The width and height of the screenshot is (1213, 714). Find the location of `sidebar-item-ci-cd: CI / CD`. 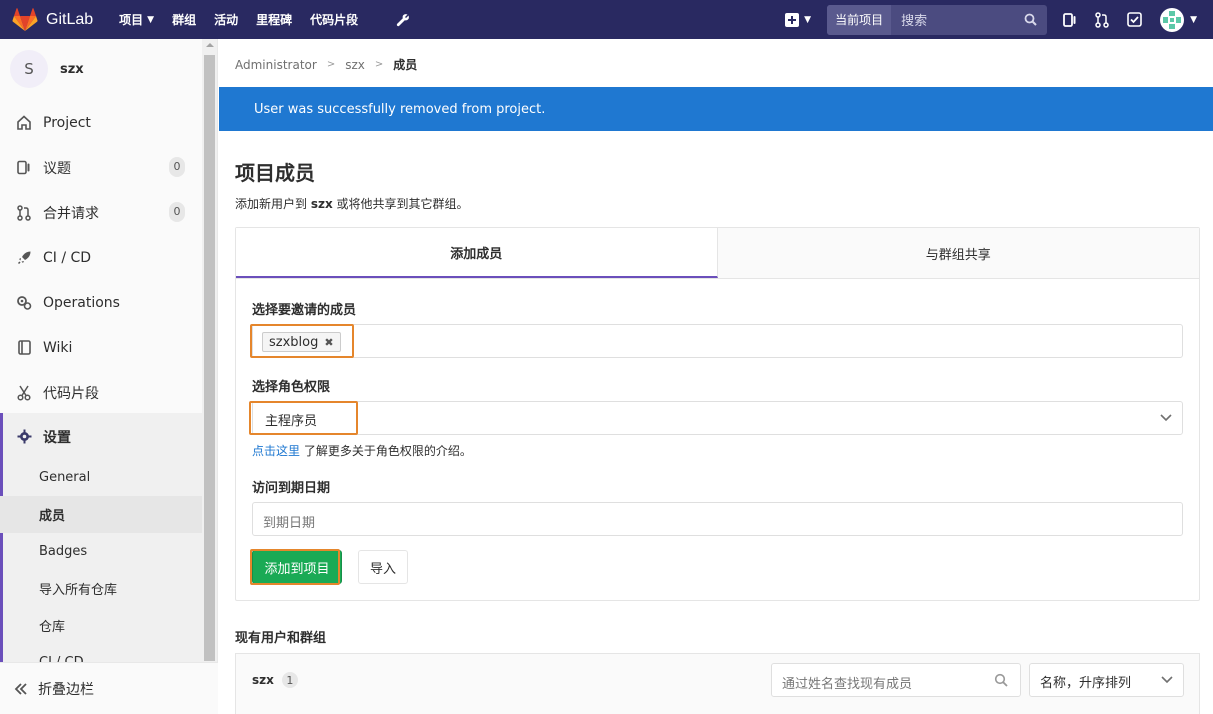

sidebar-item-ci-cd: CI / CD is located at coordinates (101, 257).